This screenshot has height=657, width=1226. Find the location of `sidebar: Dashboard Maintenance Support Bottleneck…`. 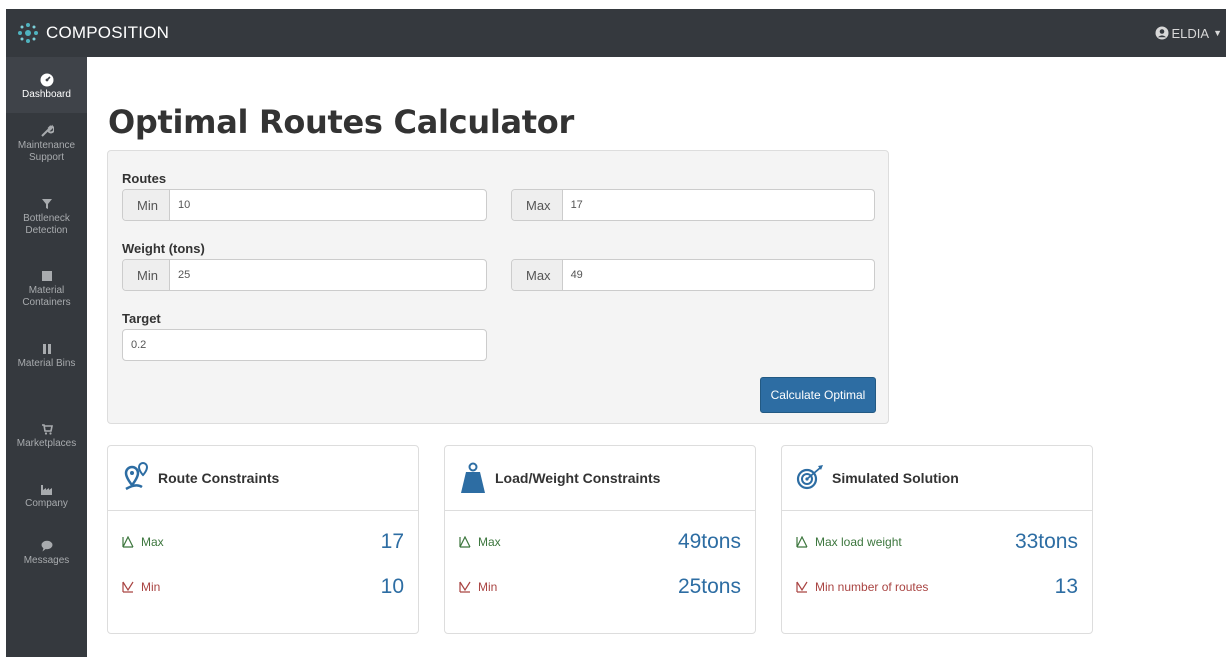

sidebar: Dashboard Maintenance Support Bottleneck… is located at coordinates (46, 357).